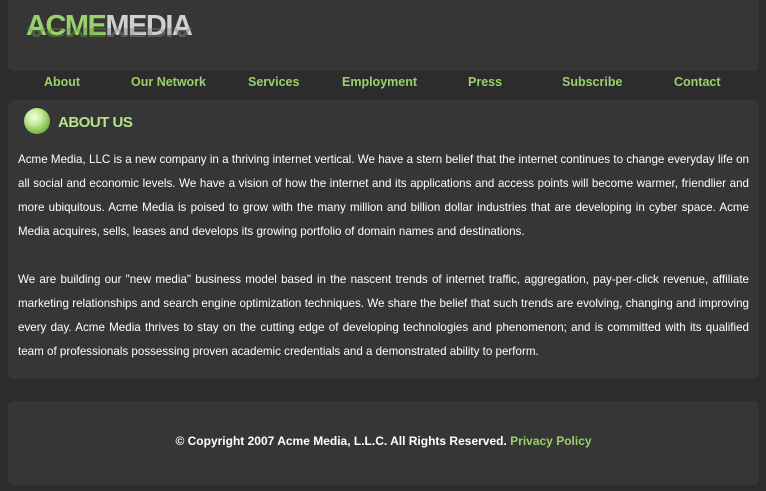 Image resolution: width=766 pixels, height=491 pixels. Describe the element at coordinates (273, 82) in the screenshot. I see `nav-services-link: Services` at that location.